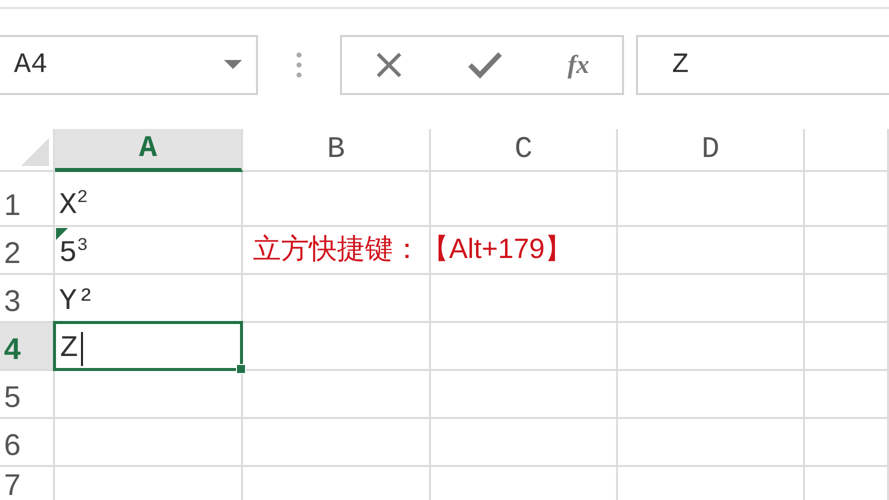 The image size is (889, 500). What do you see at coordinates (847, 150) in the screenshot?
I see `column-header` at bounding box center [847, 150].